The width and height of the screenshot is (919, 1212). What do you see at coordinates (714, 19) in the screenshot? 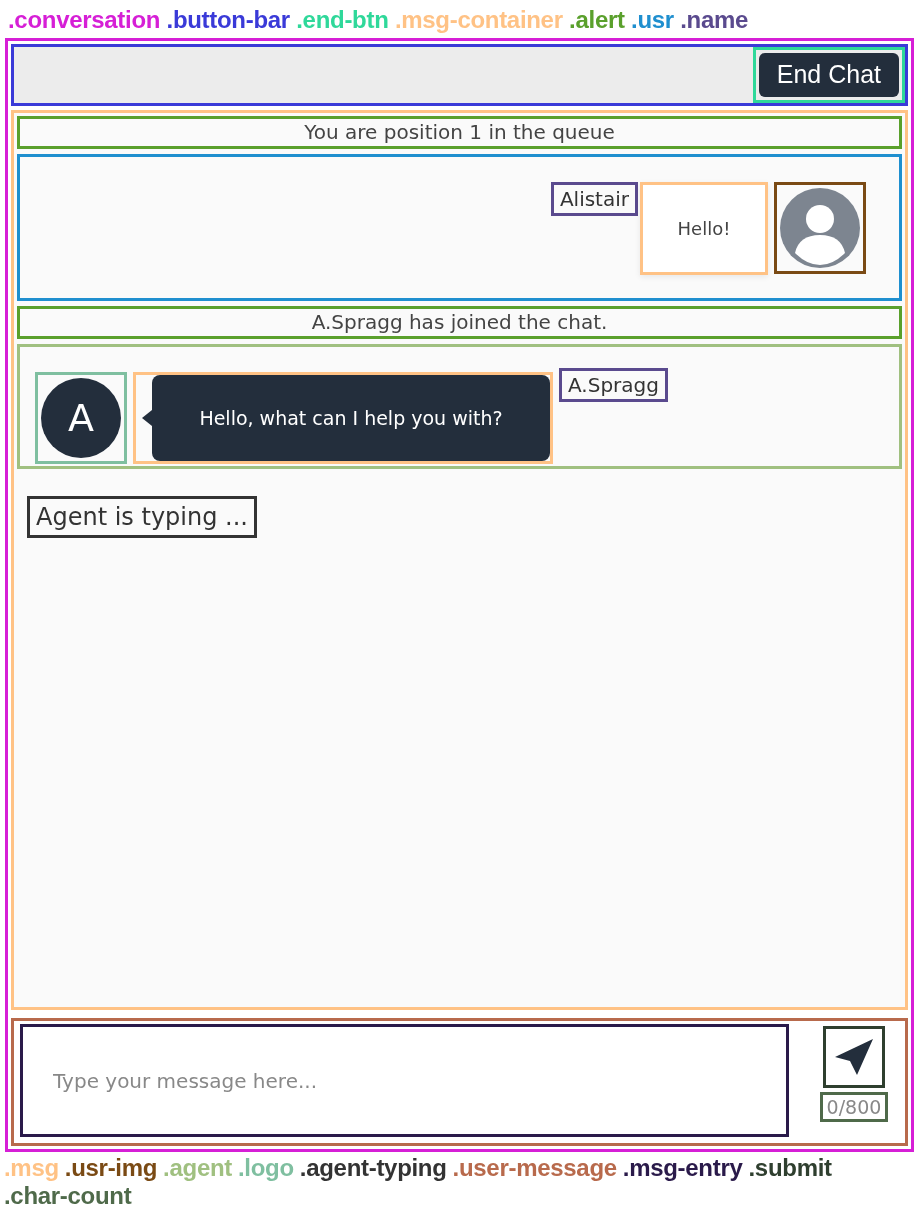
I see `legend-label: .name` at bounding box center [714, 19].